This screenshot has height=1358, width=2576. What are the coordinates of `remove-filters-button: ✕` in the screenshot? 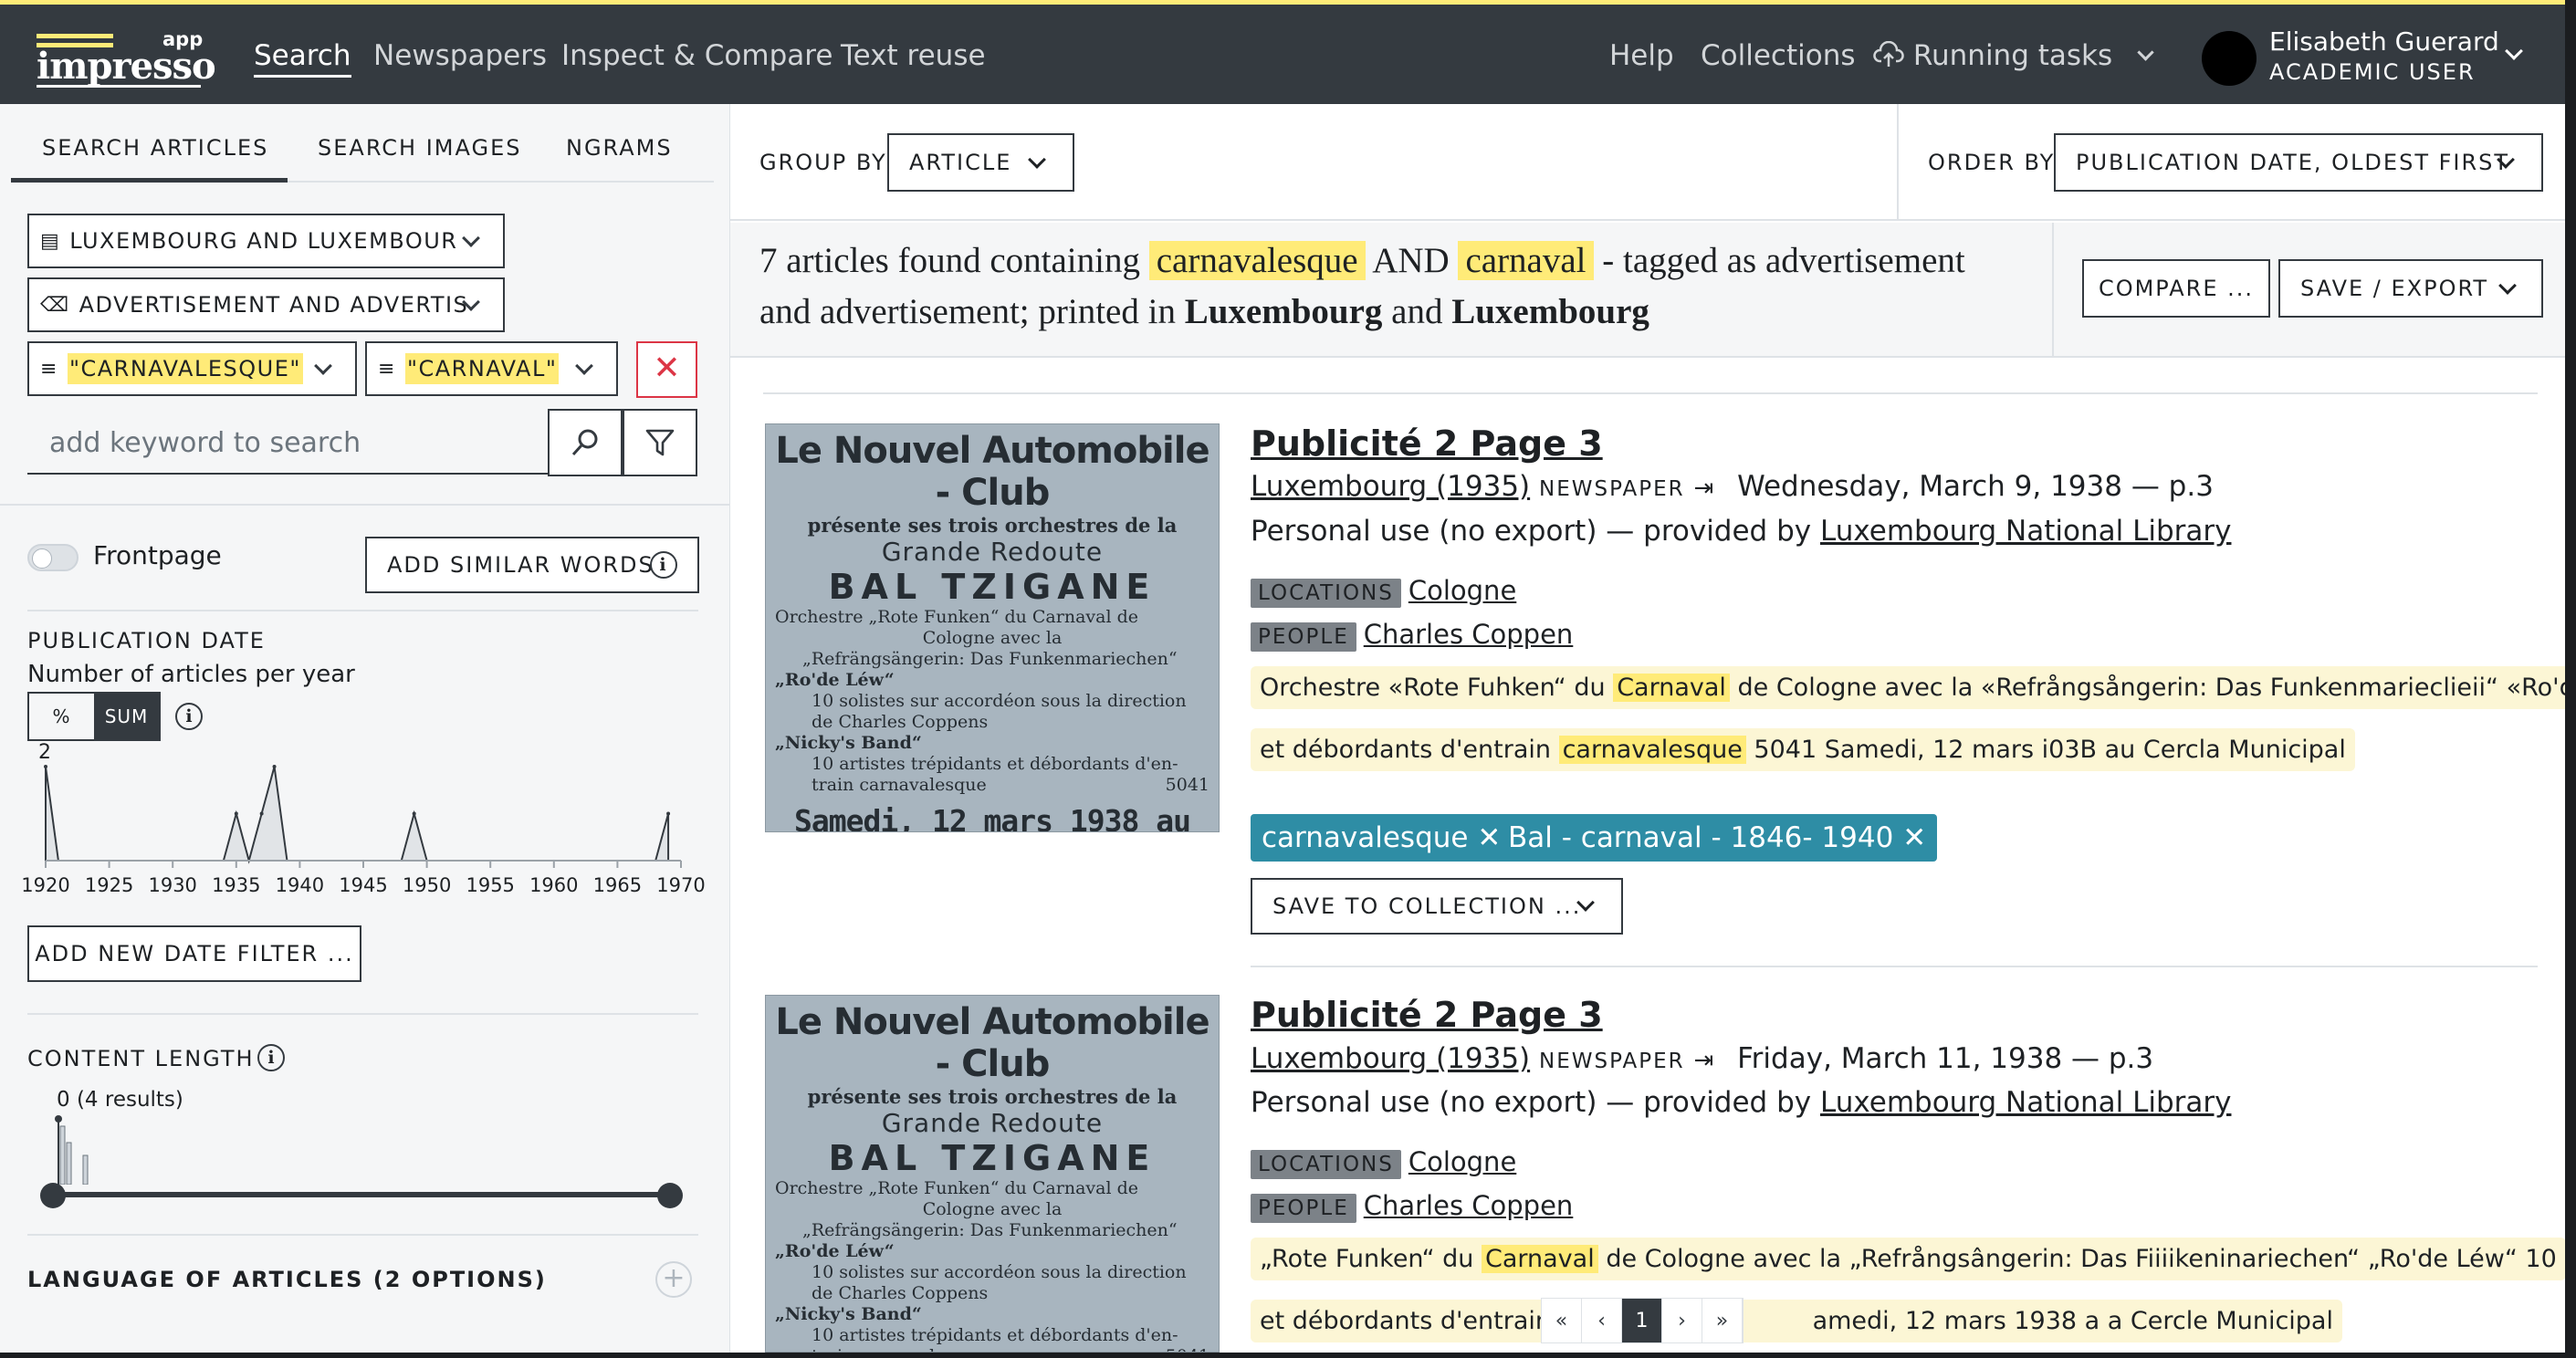 It's located at (666, 370).